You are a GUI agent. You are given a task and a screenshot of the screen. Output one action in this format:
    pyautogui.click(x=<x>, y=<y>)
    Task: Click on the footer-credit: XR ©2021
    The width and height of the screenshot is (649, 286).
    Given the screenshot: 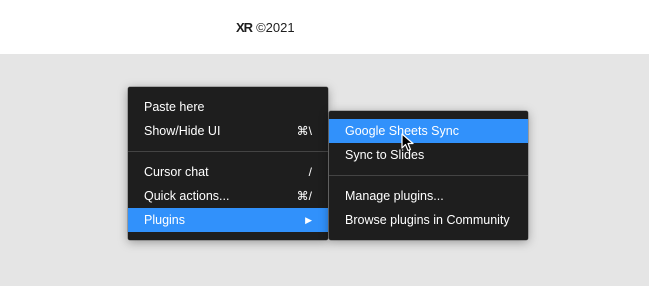 What is the action you would take?
    pyautogui.click(x=265, y=27)
    